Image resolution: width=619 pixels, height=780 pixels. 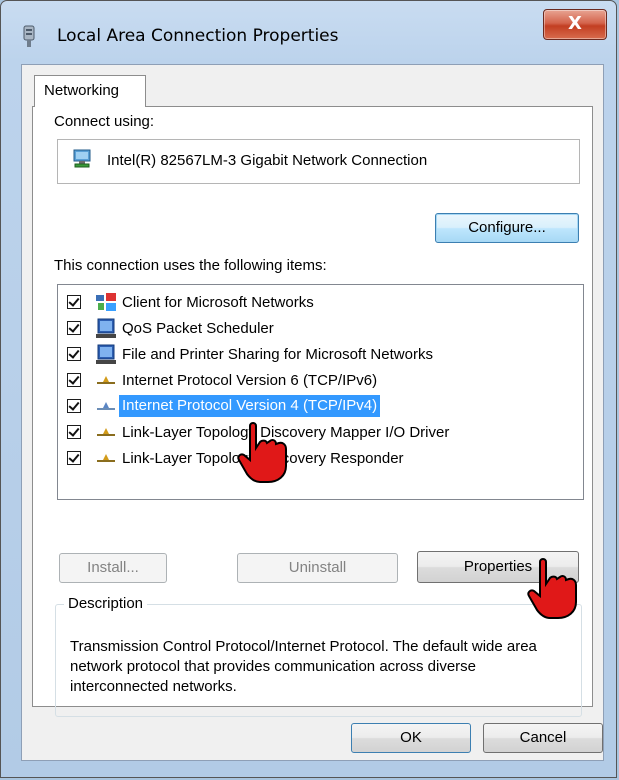 I want to click on list-item: QoS Packet Scheduler, so click(x=319, y=329).